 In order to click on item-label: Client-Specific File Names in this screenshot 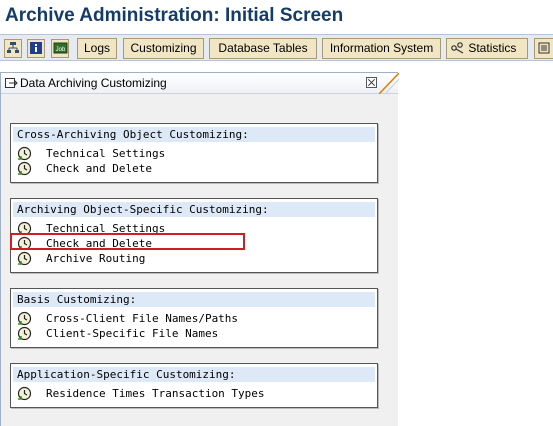, I will do `click(132, 333)`.